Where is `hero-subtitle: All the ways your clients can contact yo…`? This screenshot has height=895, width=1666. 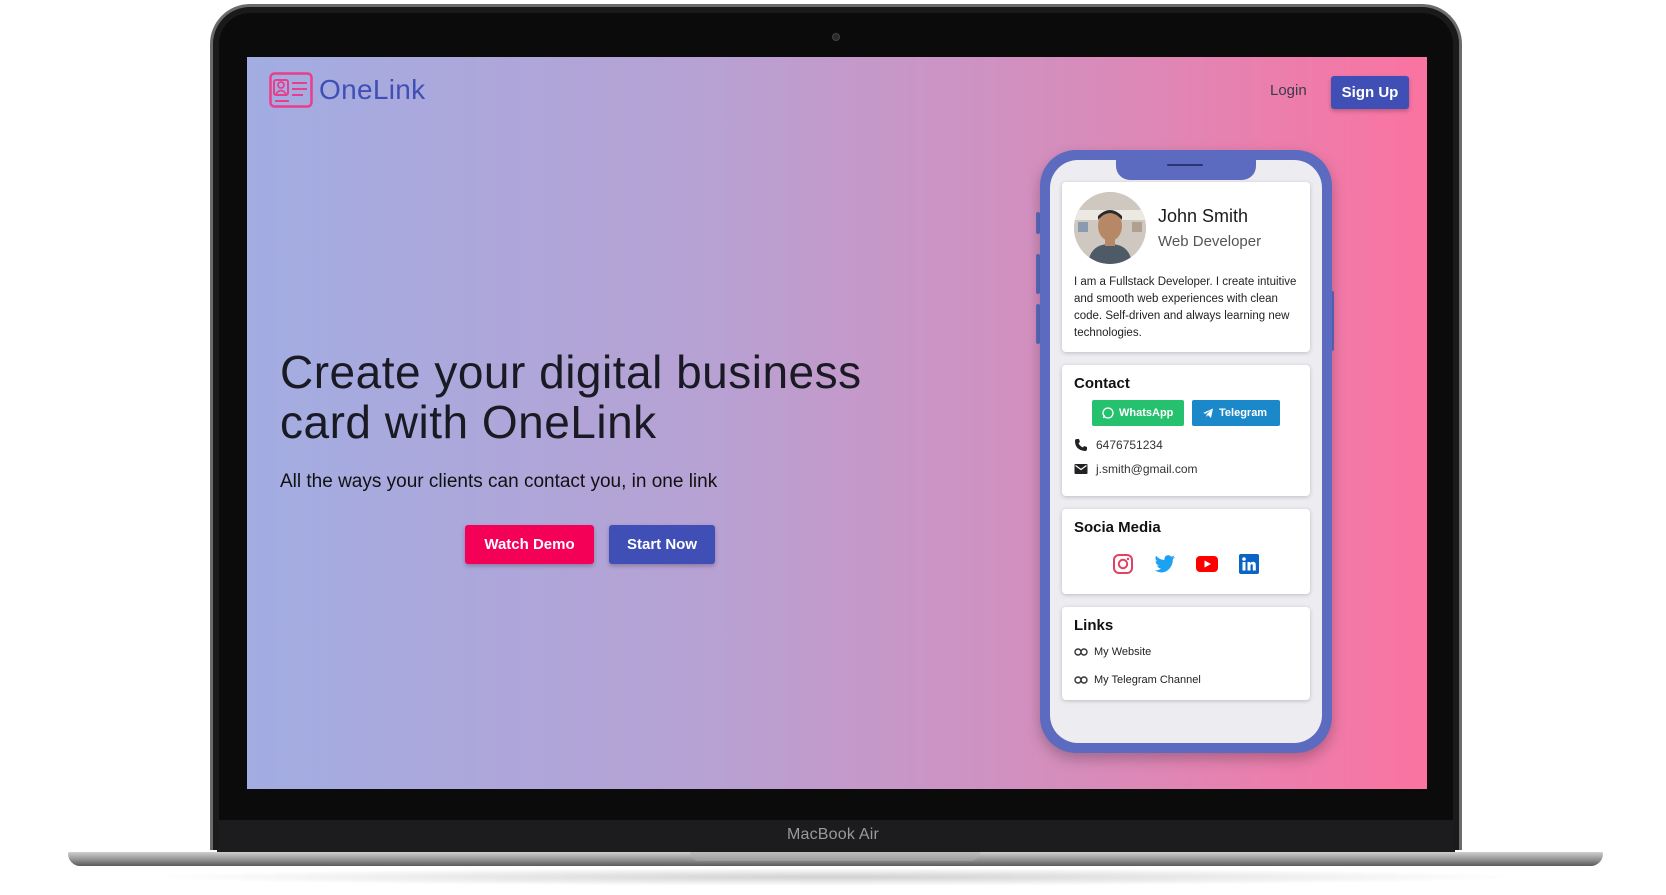 hero-subtitle: All the ways your clients can contact yo… is located at coordinates (499, 481).